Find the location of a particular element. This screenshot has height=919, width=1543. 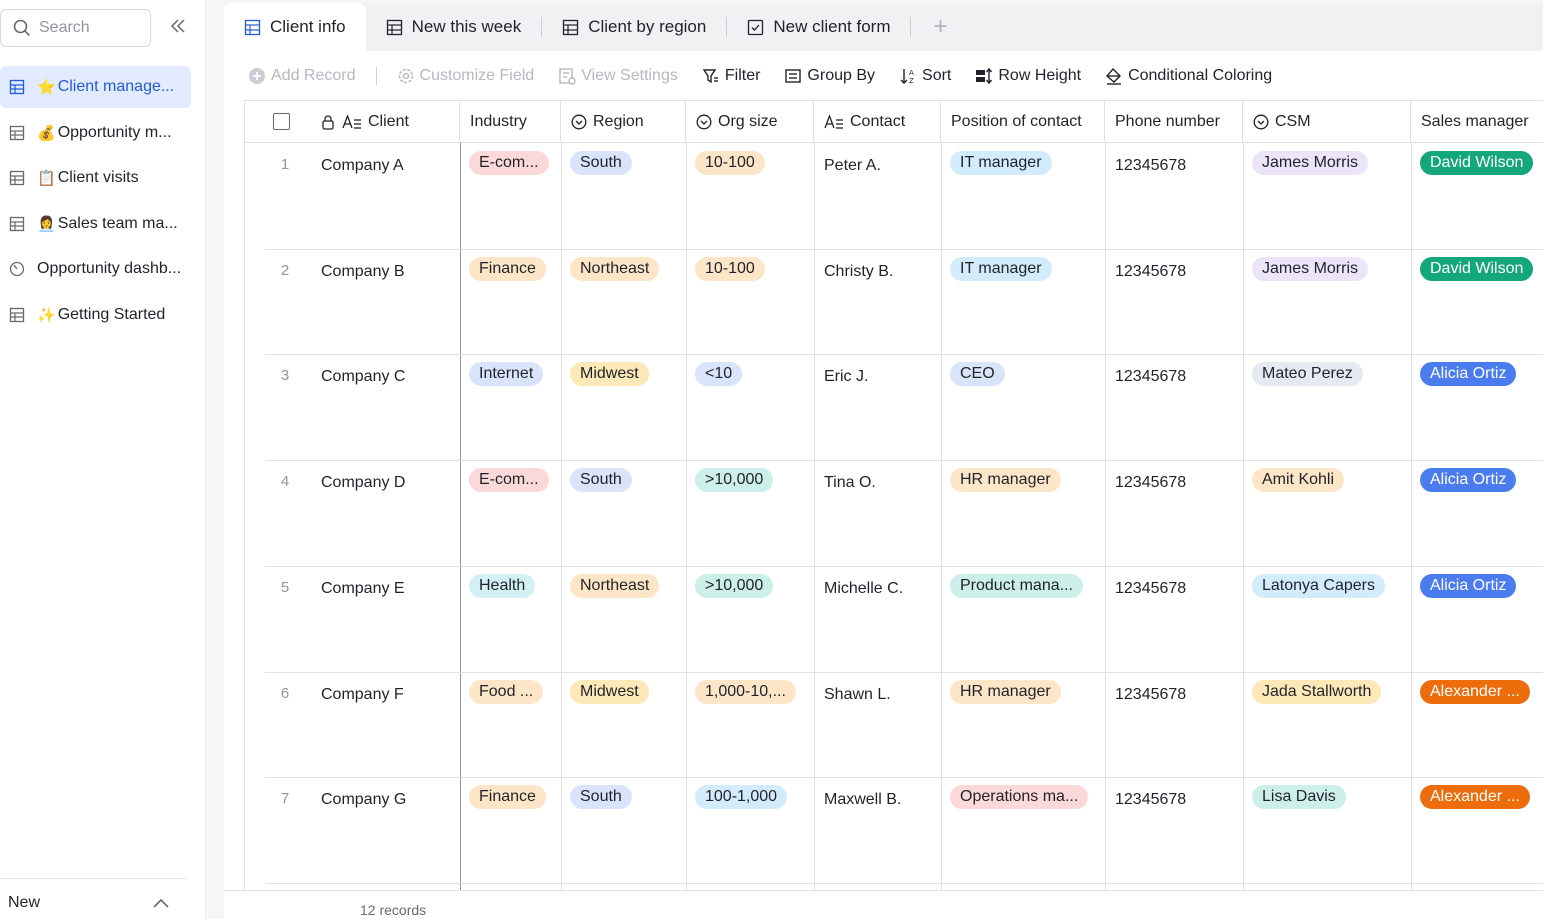

tab-label: Client info is located at coordinates (308, 26).